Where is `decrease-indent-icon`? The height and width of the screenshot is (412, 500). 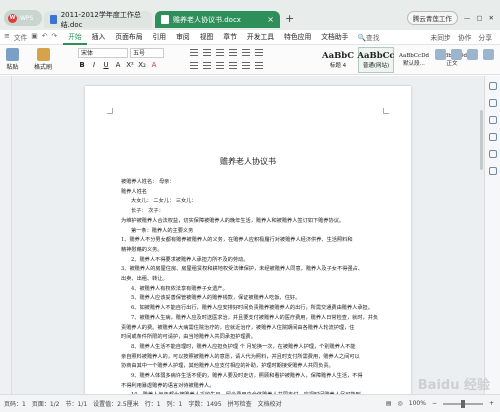 decrease-indent-icon is located at coordinates (220, 52).